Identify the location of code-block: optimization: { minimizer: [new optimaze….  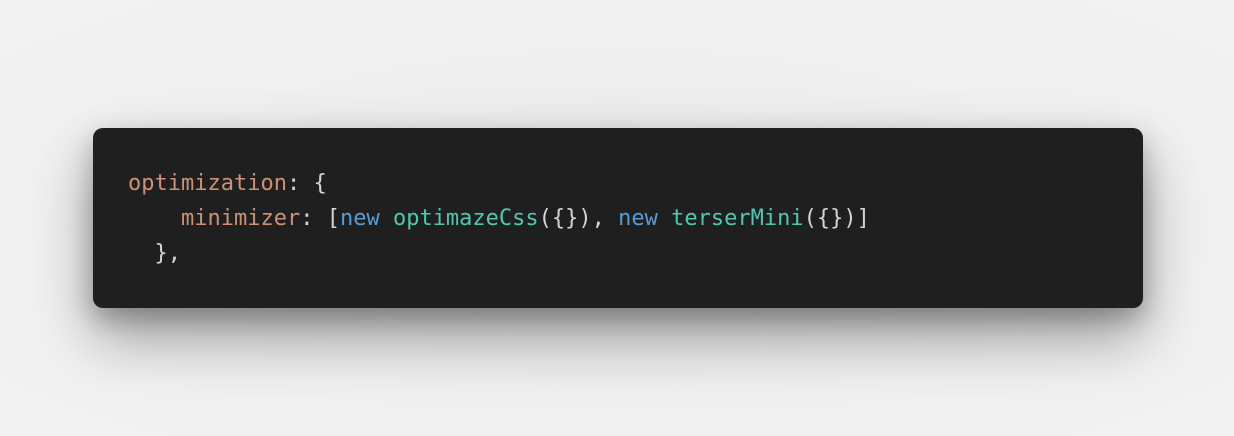
(499, 218).